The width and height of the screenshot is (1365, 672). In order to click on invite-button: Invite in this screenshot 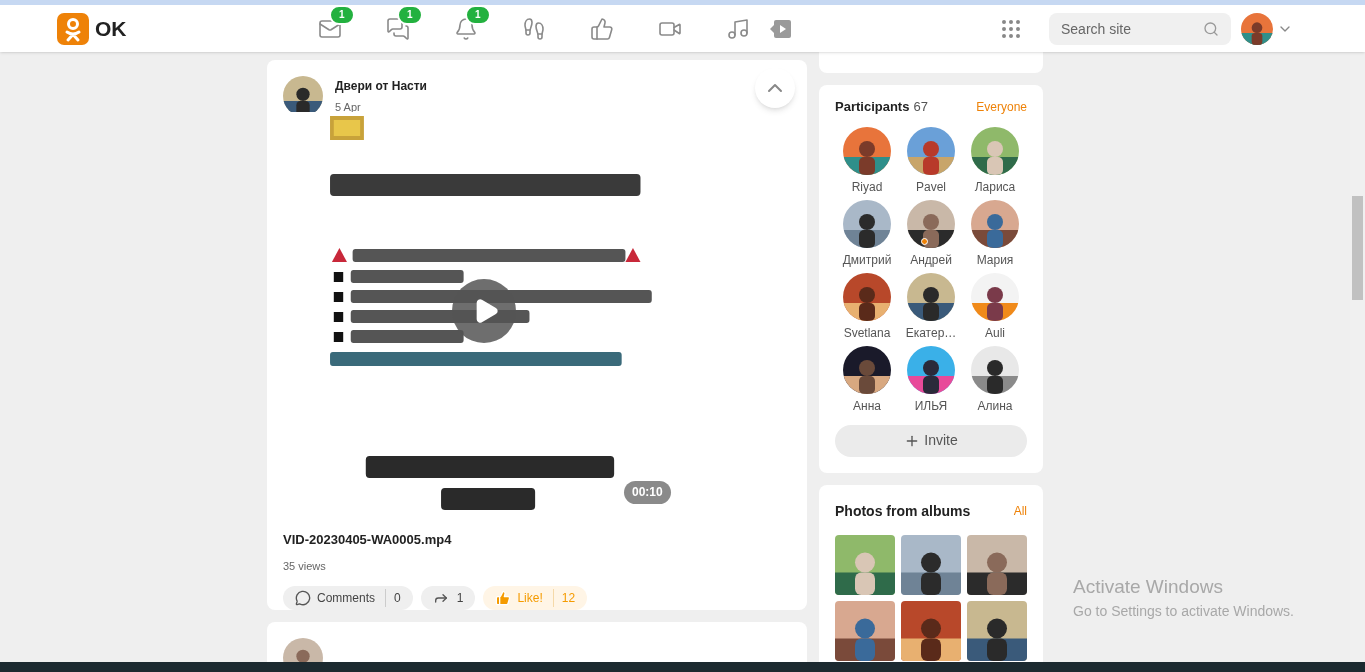, I will do `click(931, 440)`.